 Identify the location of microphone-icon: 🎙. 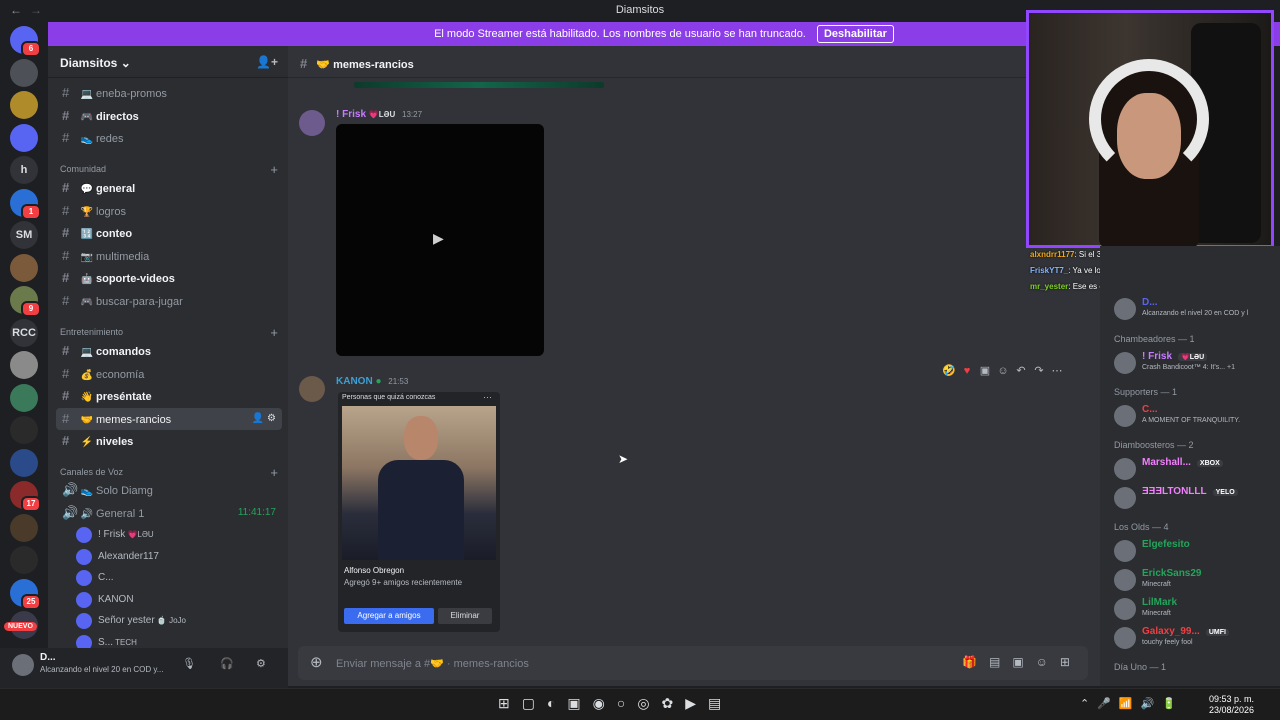
(189, 663).